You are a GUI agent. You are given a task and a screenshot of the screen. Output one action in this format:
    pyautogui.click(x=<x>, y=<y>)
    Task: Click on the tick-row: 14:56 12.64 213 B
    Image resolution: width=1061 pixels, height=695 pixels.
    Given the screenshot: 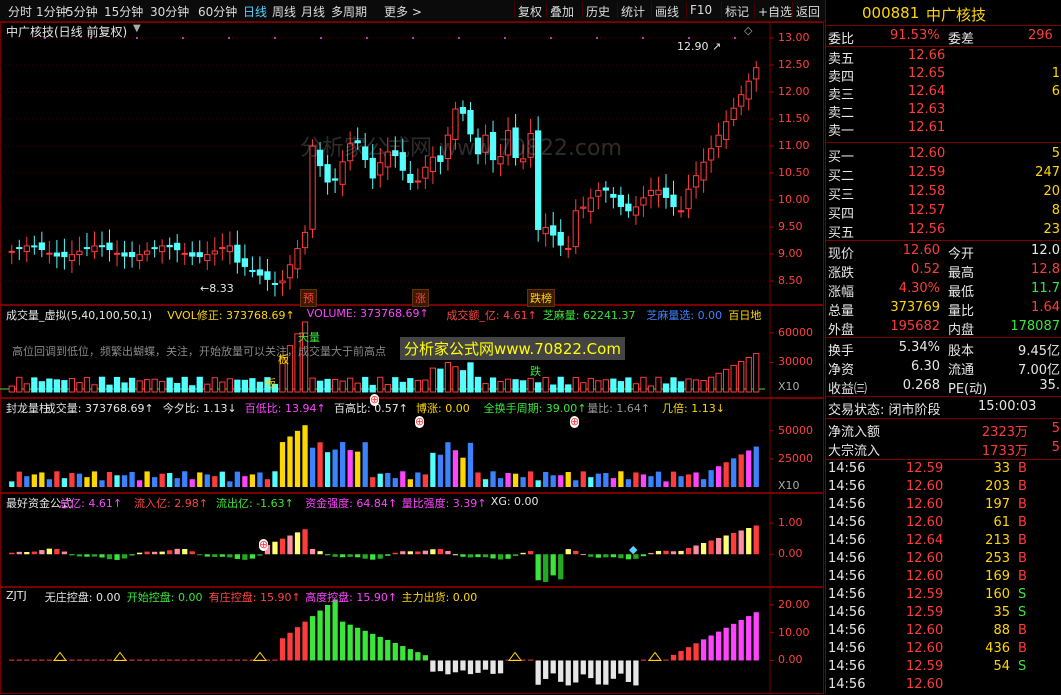 What is the action you would take?
    pyautogui.click(x=943, y=542)
    